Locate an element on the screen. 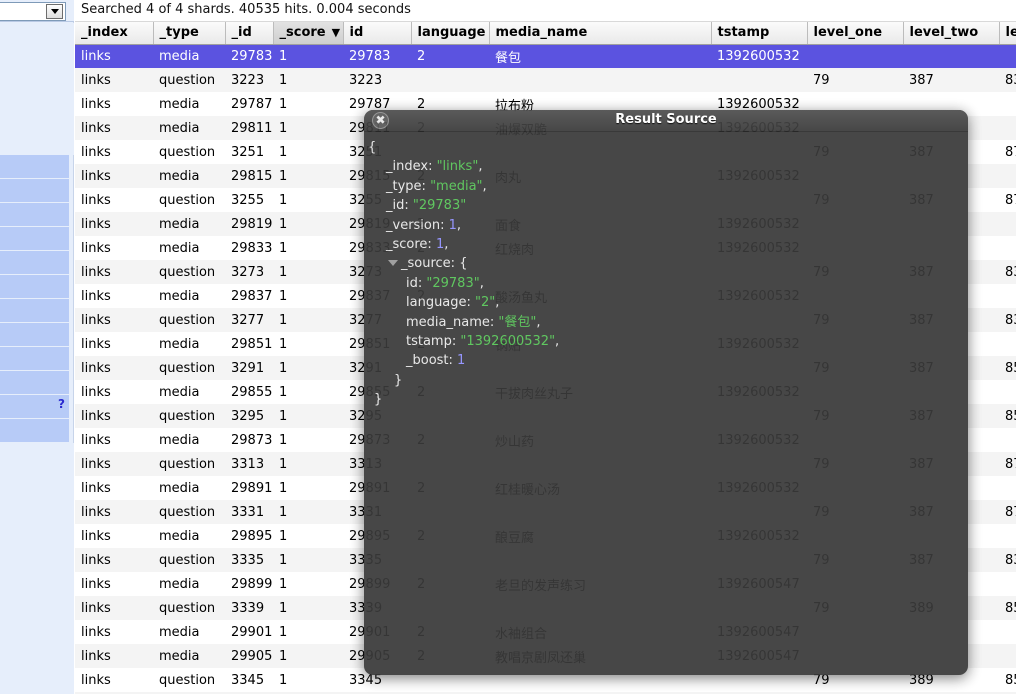  cell-_id: 29787 is located at coordinates (249, 104).